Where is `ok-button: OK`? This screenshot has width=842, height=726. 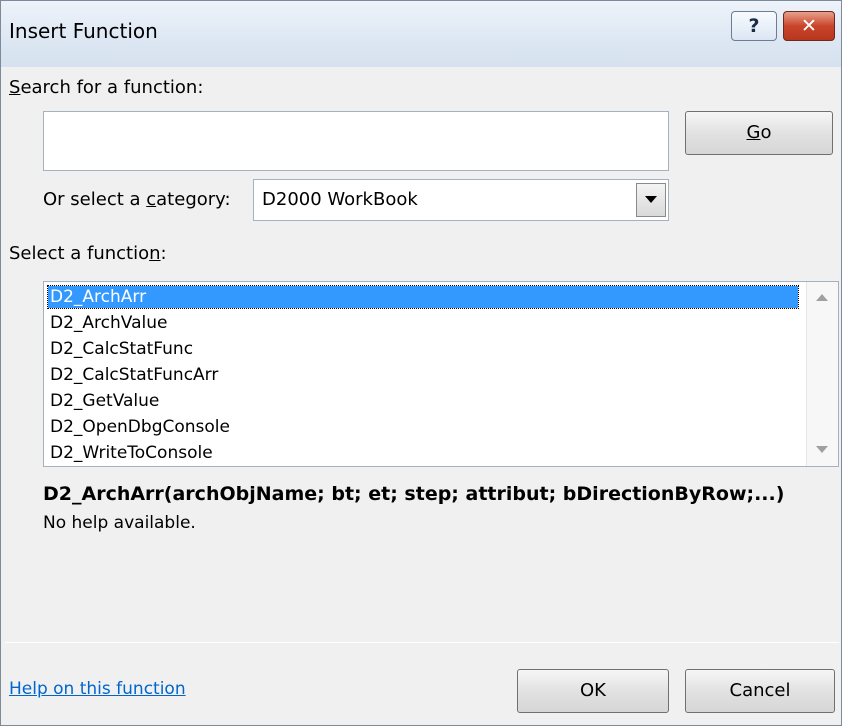
ok-button: OK is located at coordinates (593, 691).